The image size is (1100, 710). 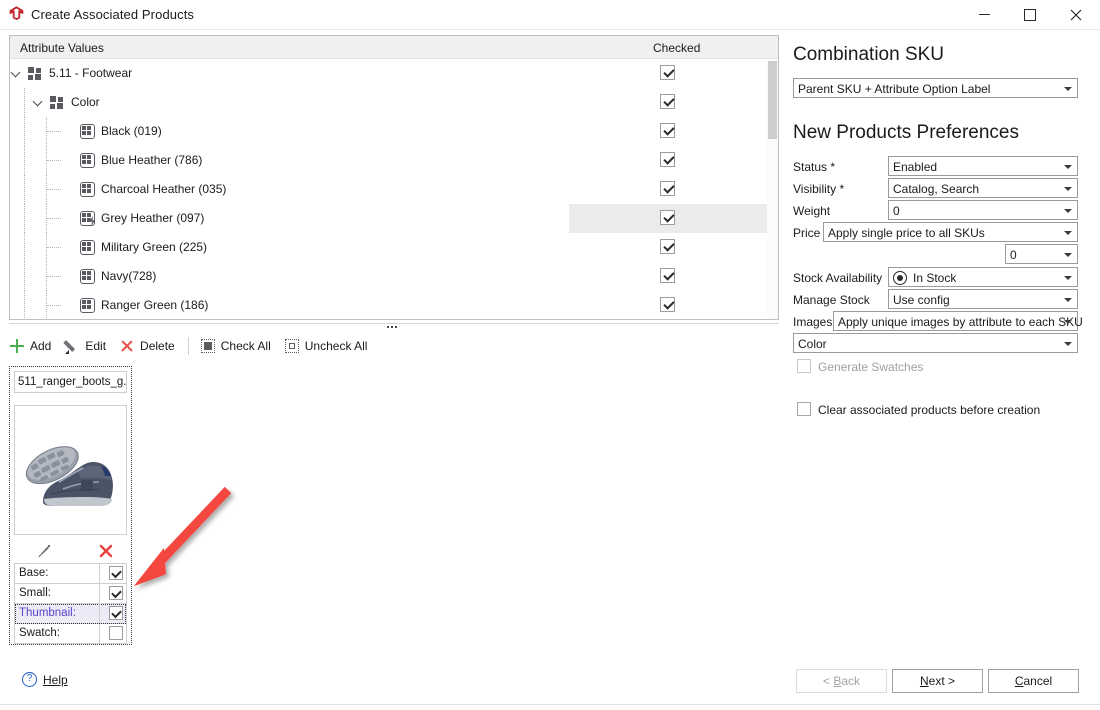 What do you see at coordinates (394, 131) in the screenshot?
I see `tree-row: Black (019)` at bounding box center [394, 131].